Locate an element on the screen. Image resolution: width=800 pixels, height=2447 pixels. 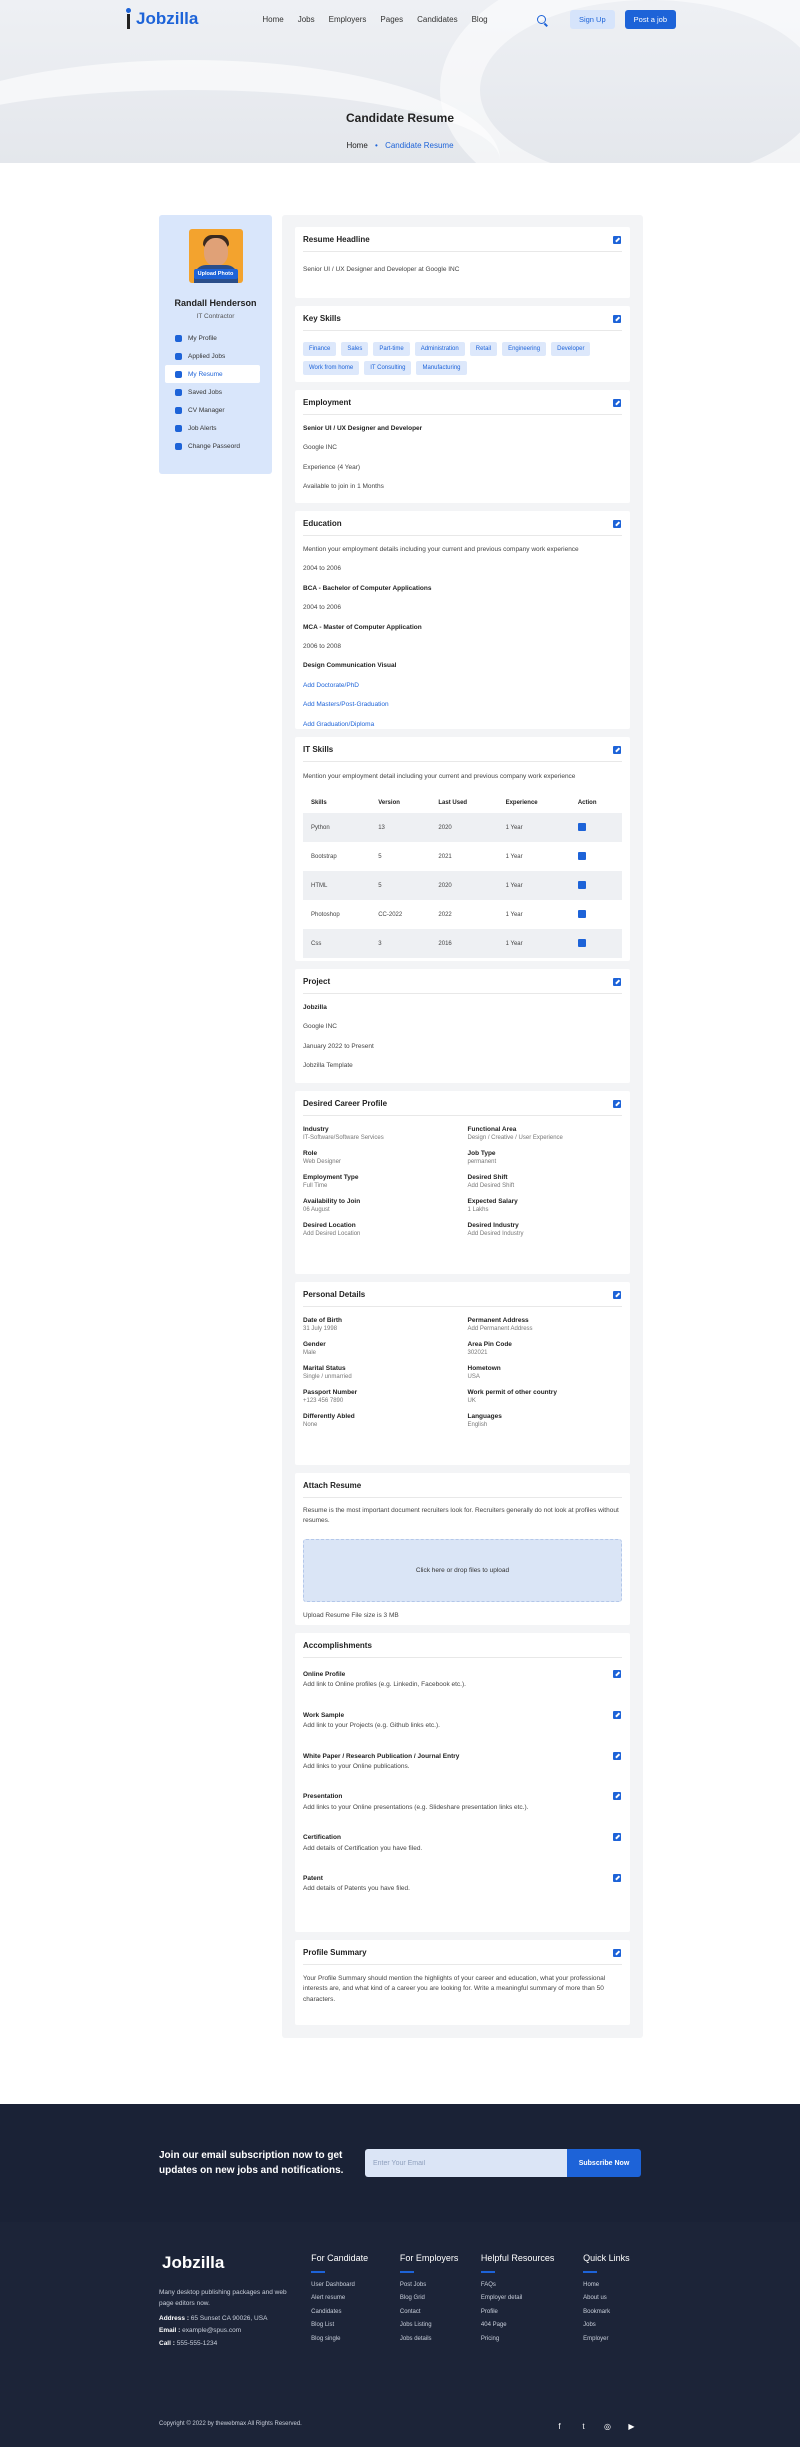
twitter-icon: t is located at coordinates (583, 2426).